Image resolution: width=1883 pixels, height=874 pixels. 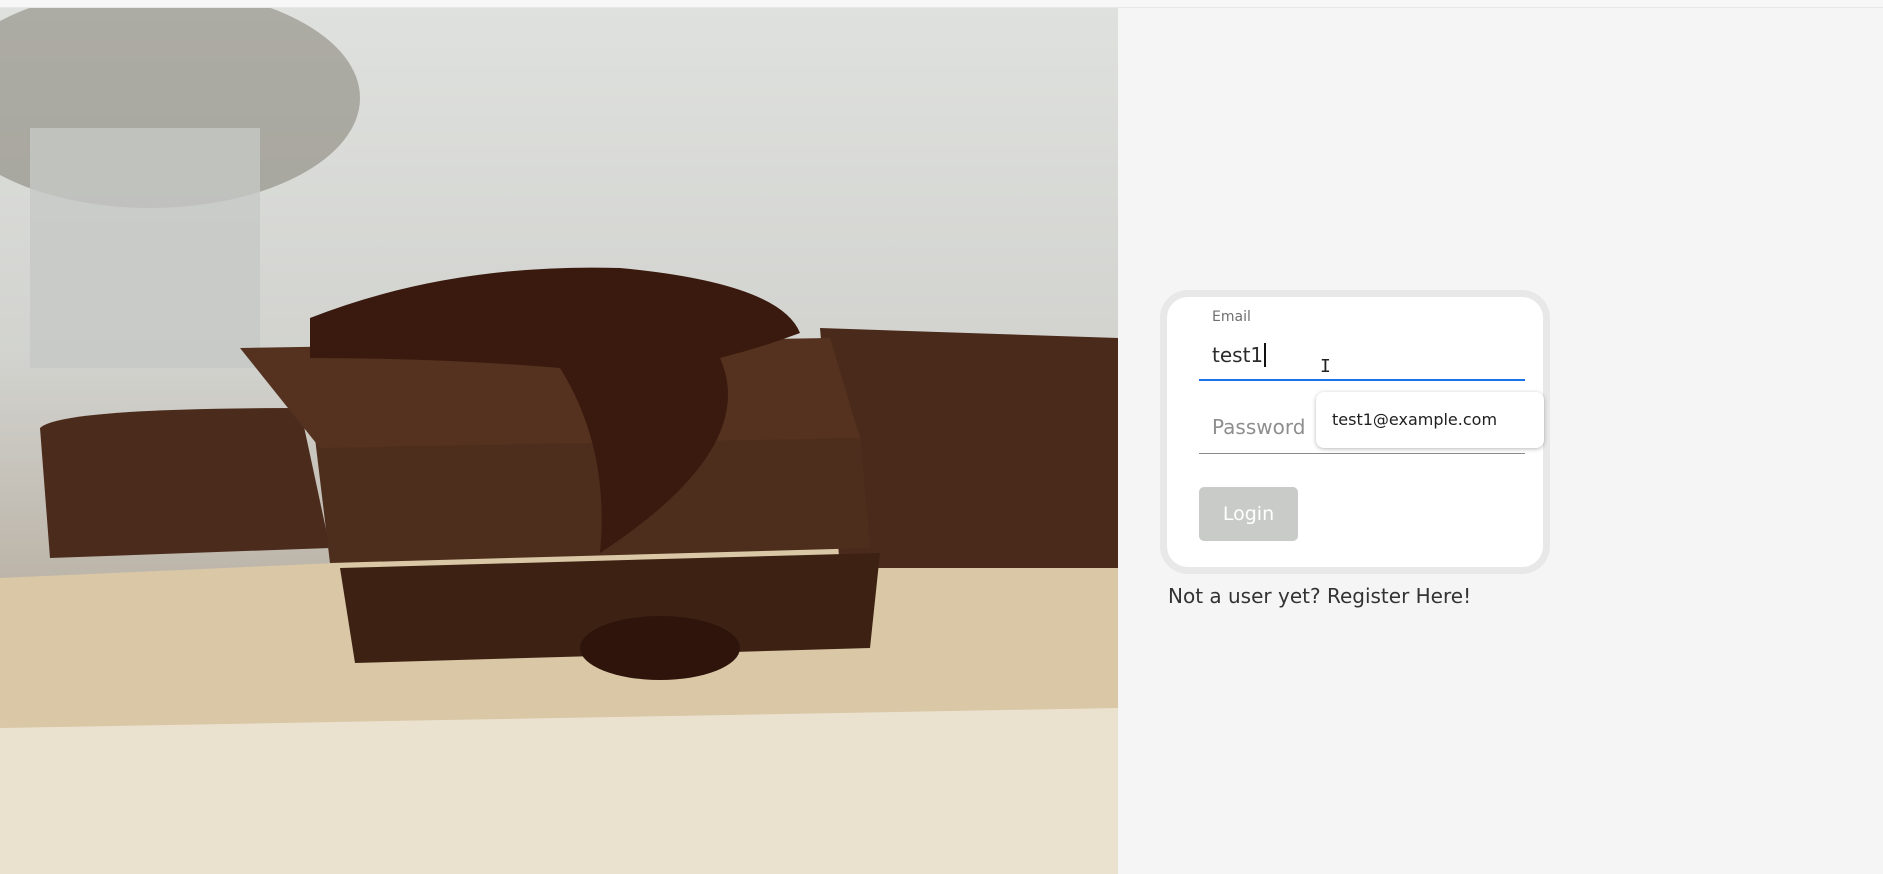 What do you see at coordinates (1231, 317) in the screenshot?
I see `email-label: Email` at bounding box center [1231, 317].